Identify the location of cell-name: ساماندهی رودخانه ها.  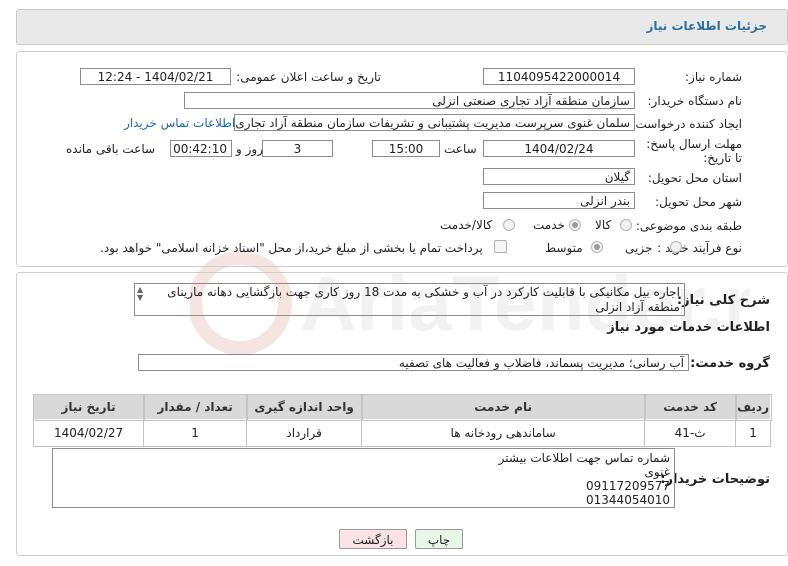
(503, 433).